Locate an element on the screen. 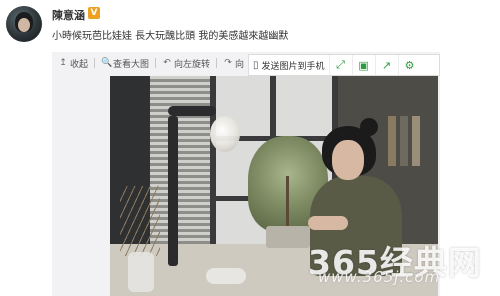  photo-woman-face is located at coordinates (348, 160).